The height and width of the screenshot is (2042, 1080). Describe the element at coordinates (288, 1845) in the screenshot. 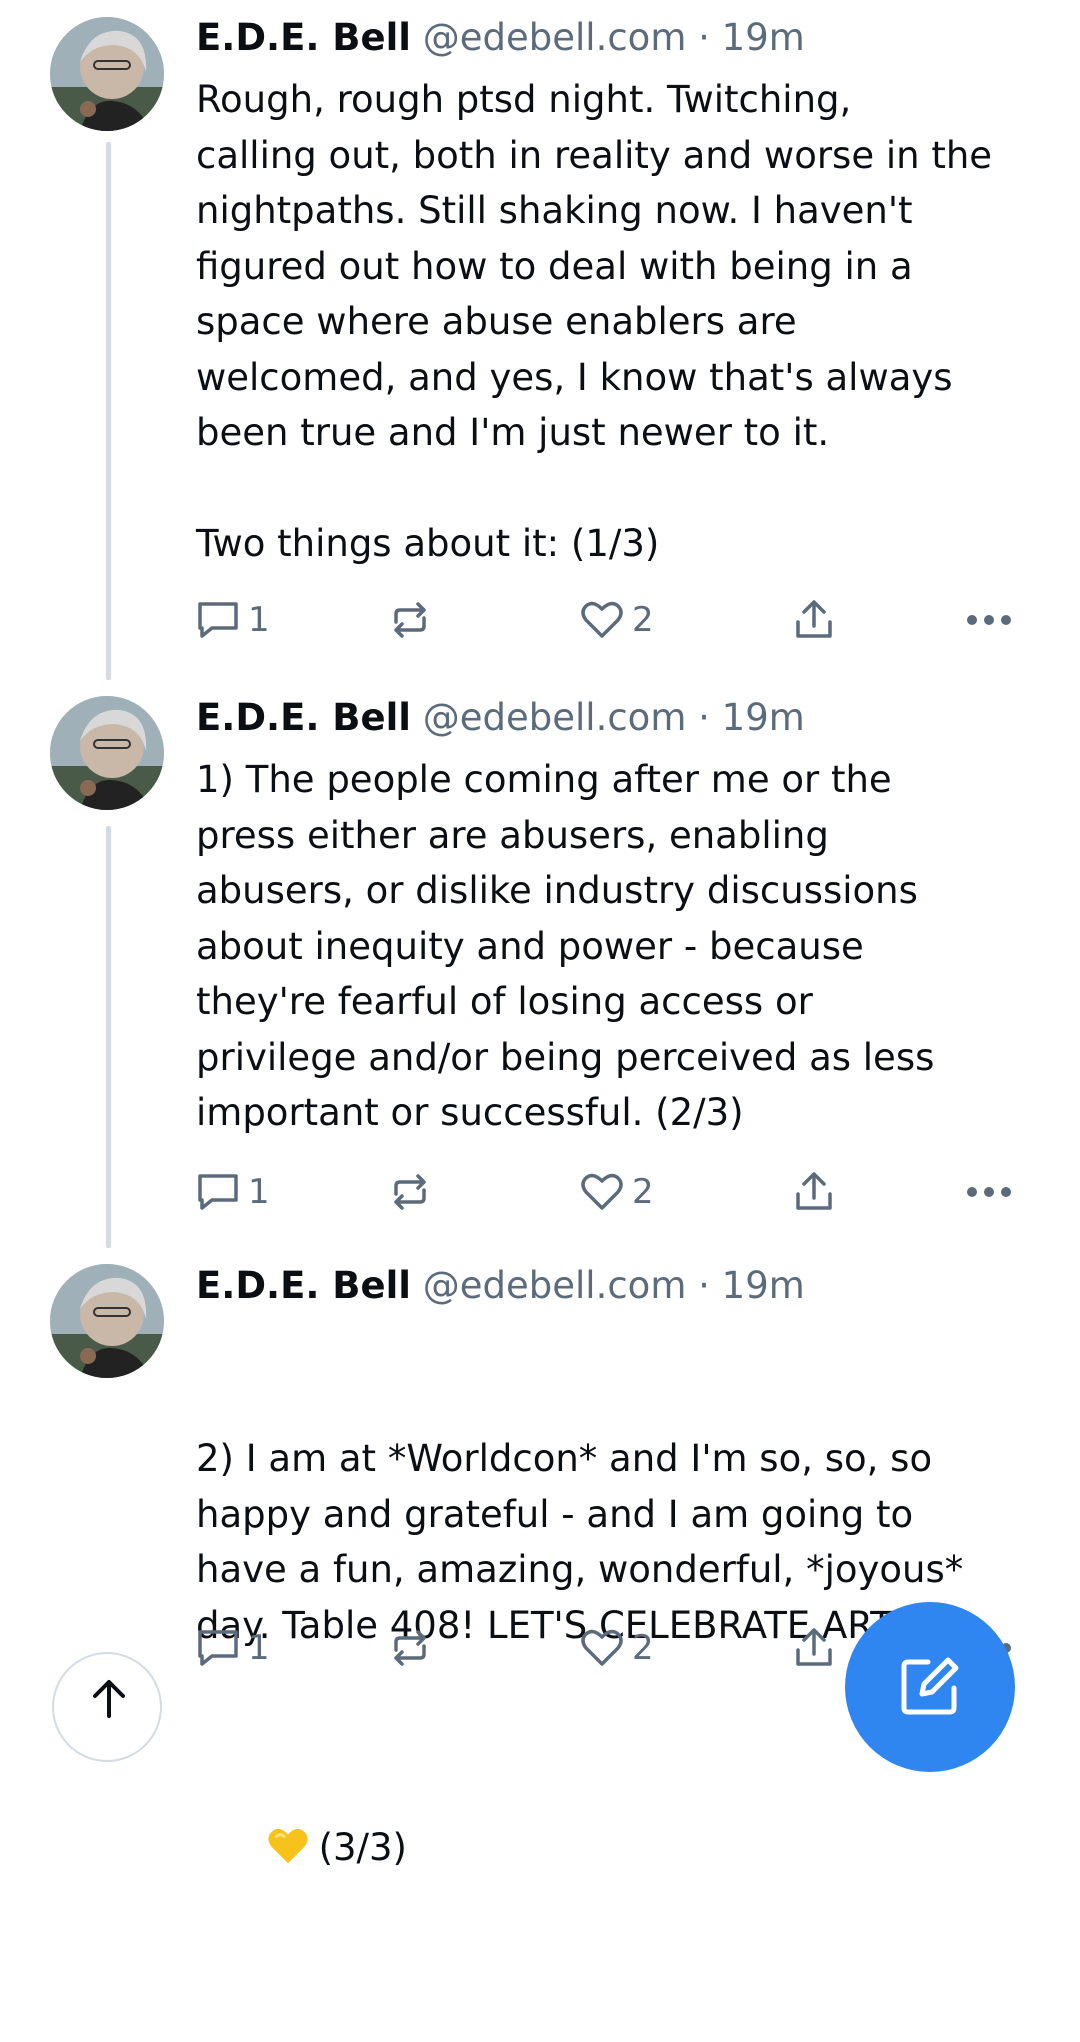

I see `yellow-heart-emoji` at that location.